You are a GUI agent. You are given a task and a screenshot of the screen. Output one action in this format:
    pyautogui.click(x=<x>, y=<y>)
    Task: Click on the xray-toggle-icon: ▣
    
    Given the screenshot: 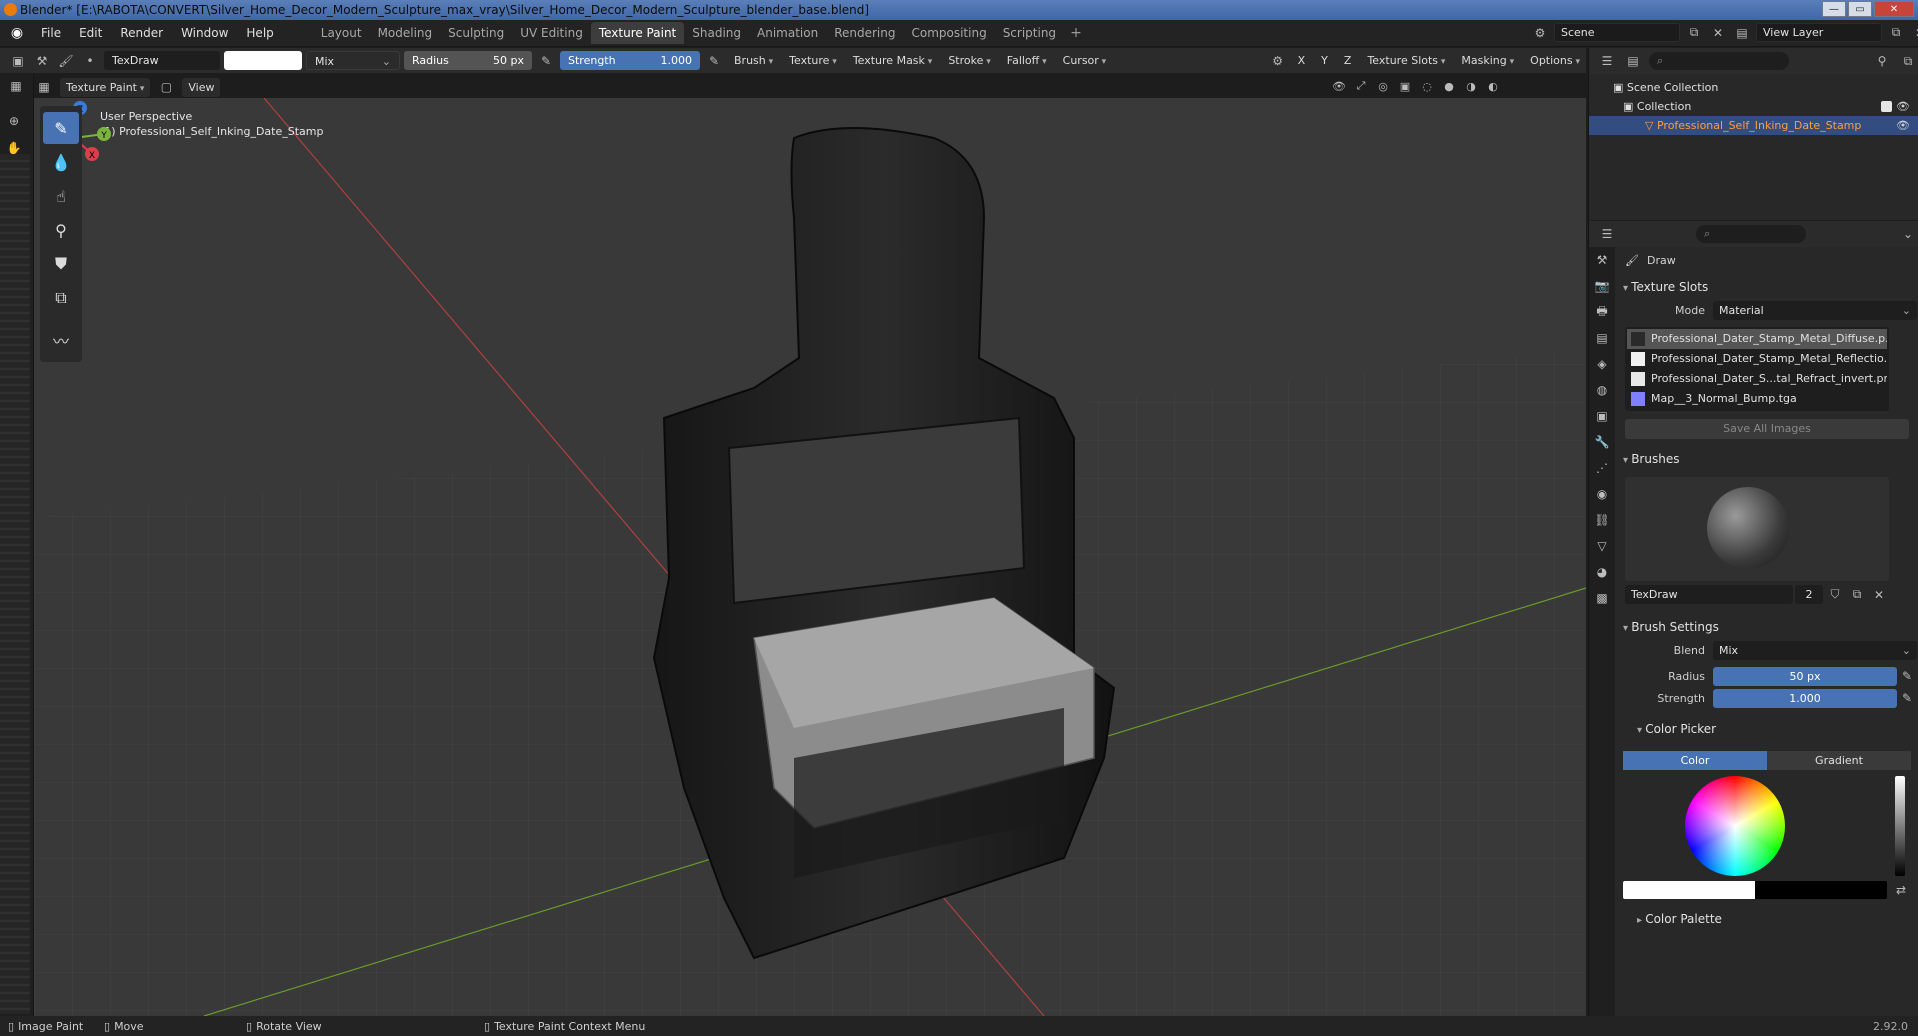 What is the action you would take?
    pyautogui.click(x=1405, y=86)
    